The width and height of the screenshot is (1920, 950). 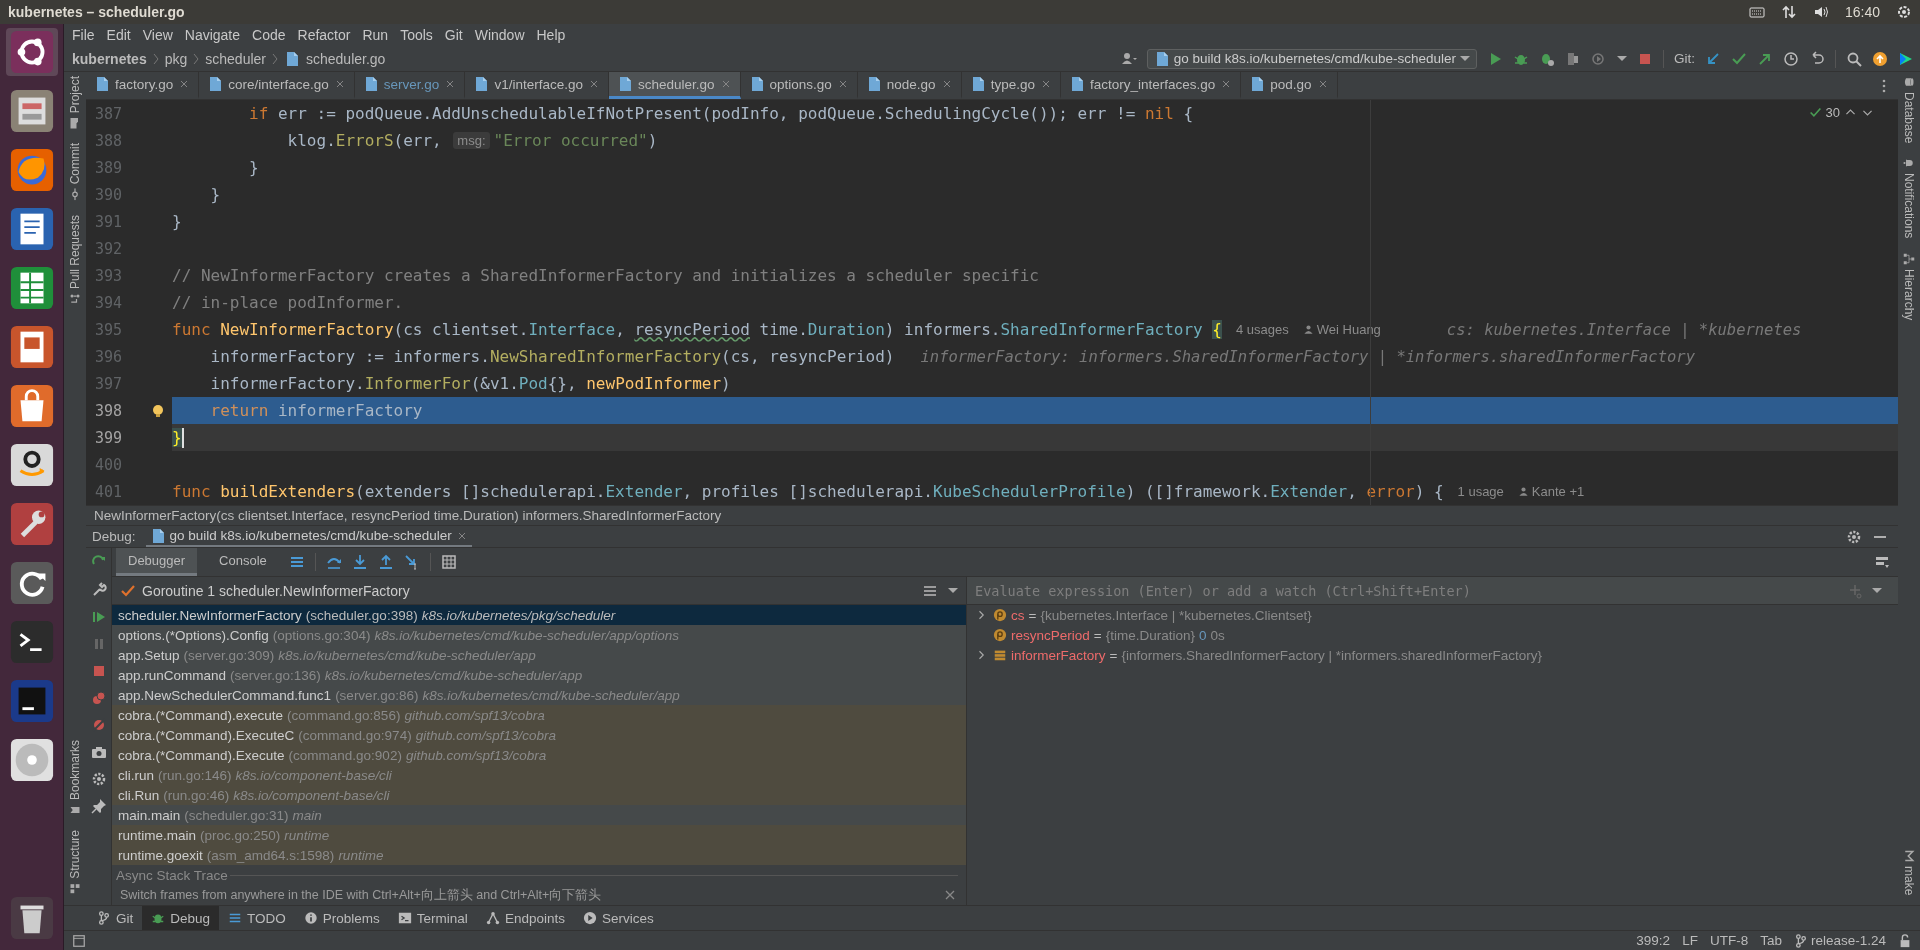 I want to click on breadcrumb: pkg, so click(x=176, y=58).